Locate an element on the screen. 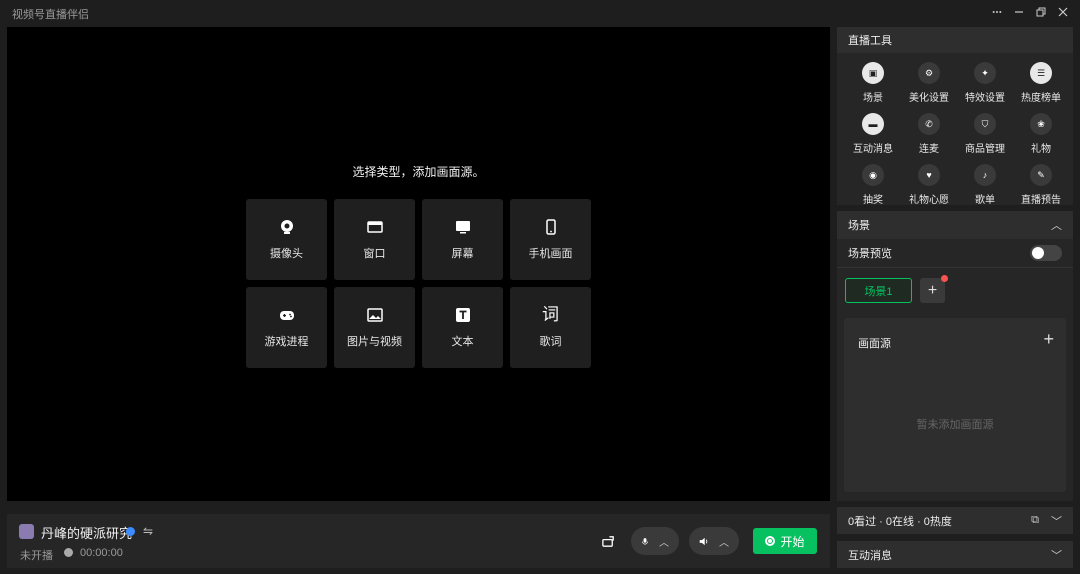 The height and width of the screenshot is (574, 1080). live-timer: 00:00:00 is located at coordinates (101, 553).